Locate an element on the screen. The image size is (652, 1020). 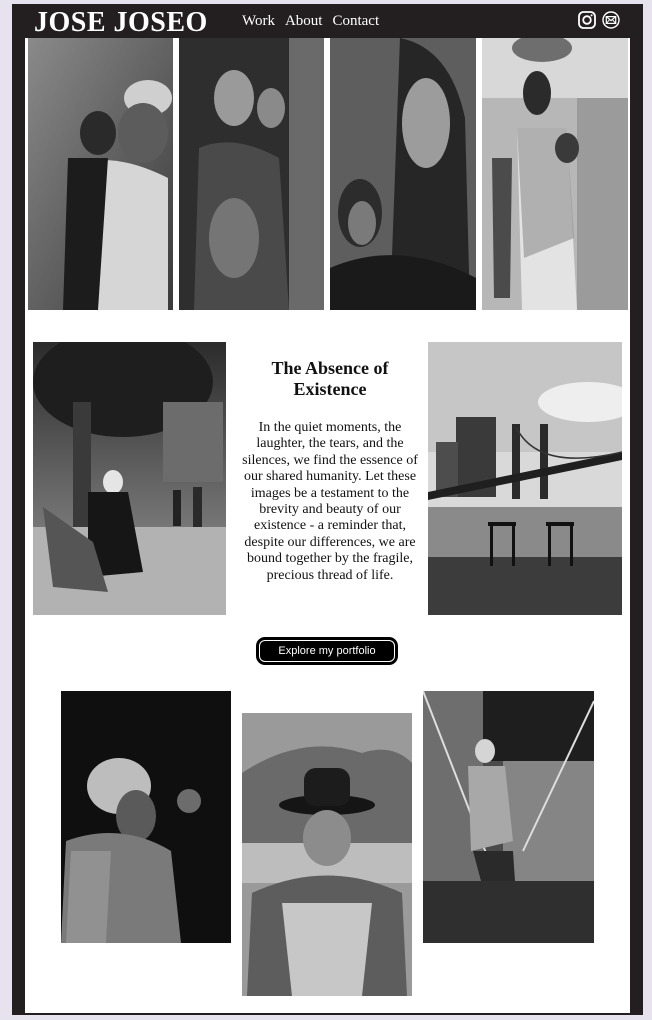
main-nav: Work About Contact is located at coordinates (310, 21).